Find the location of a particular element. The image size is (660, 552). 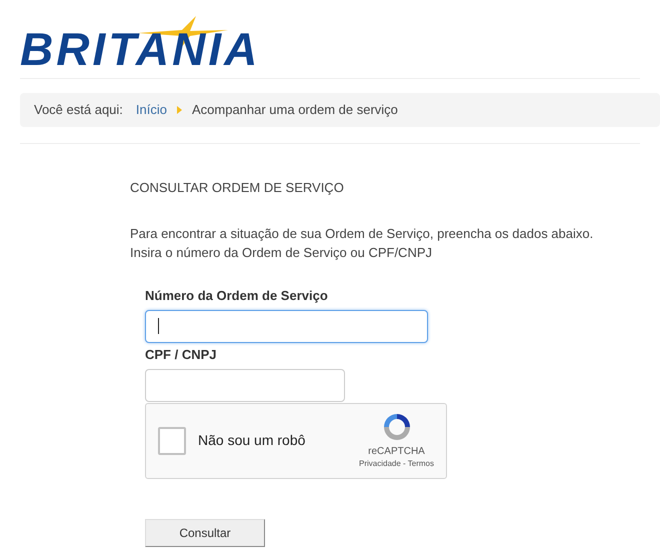

breadcrumb-current: Acompanhar uma ordem de serviço is located at coordinates (295, 110).